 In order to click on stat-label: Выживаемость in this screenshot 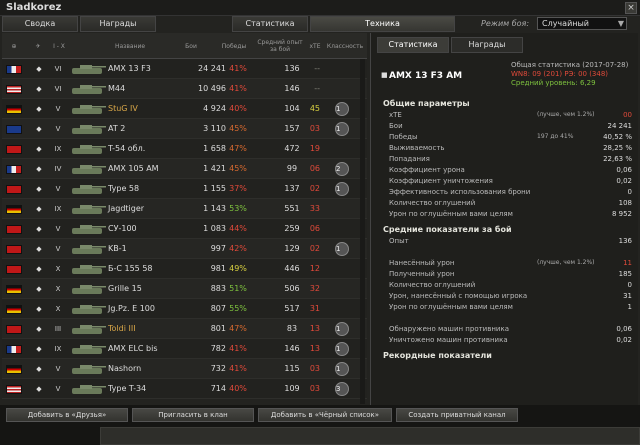, I will do `click(417, 148)`.